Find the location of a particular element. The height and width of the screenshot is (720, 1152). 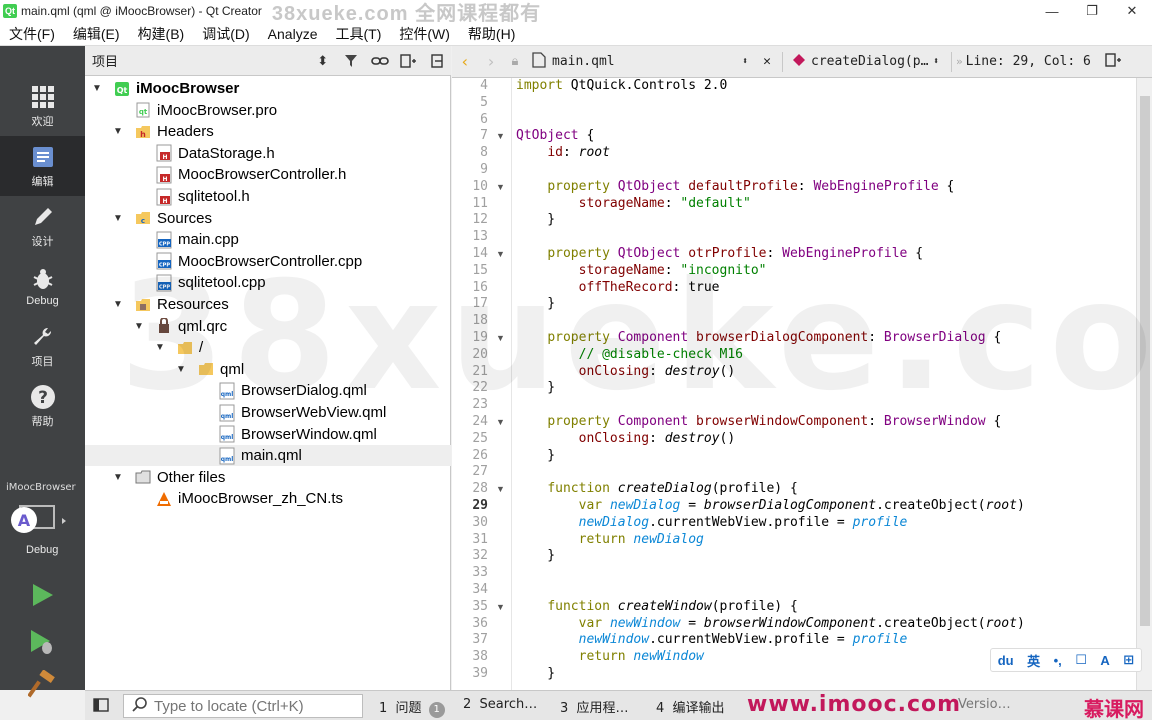

menu-debug: 调试(D) is located at coordinates (225, 34).